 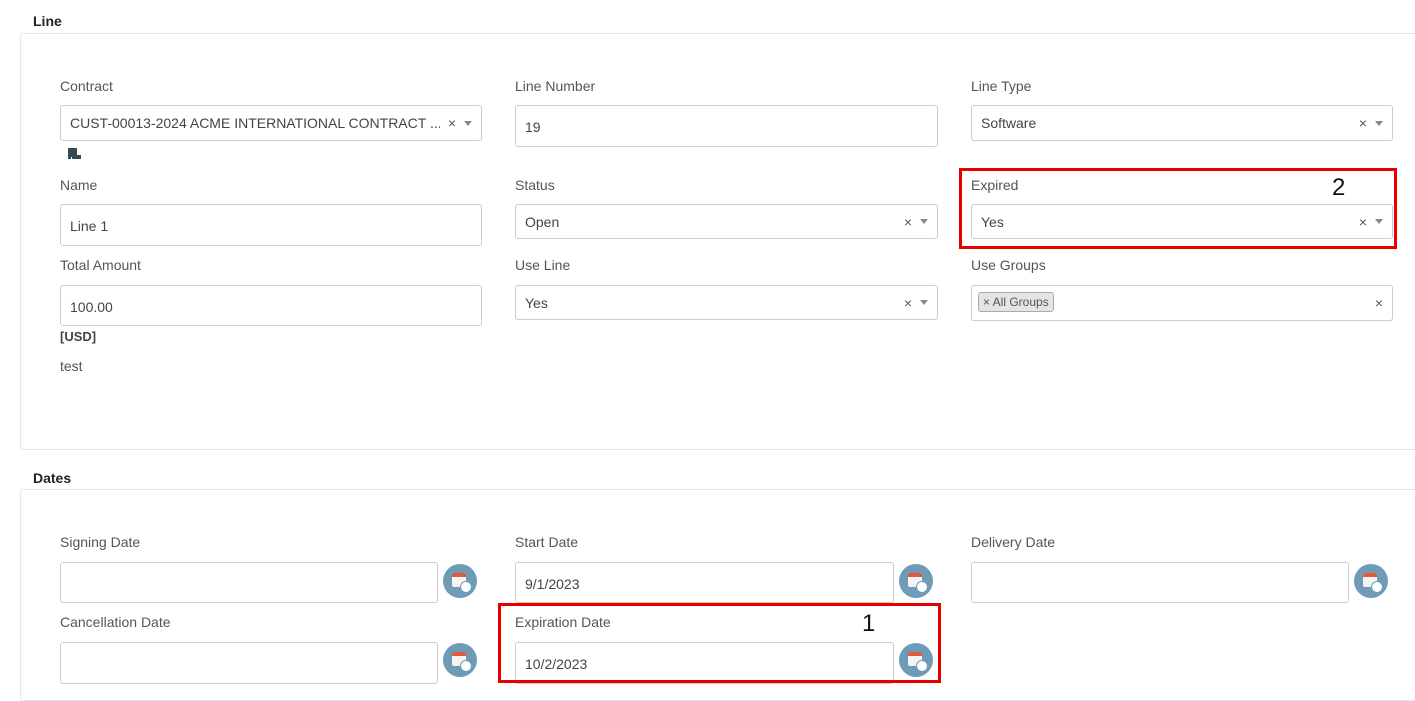 What do you see at coordinates (71, 366) in the screenshot?
I see `amount-note: test` at bounding box center [71, 366].